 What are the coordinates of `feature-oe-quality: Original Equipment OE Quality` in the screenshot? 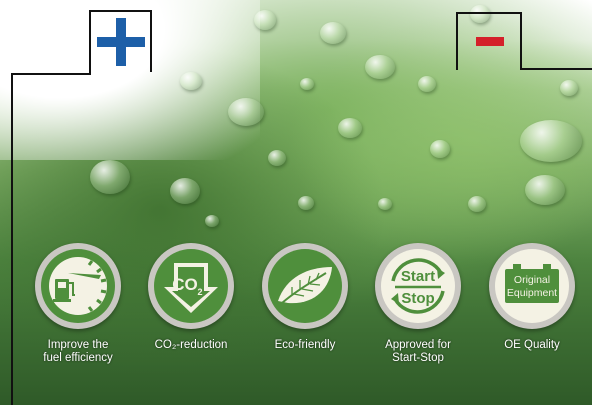 It's located at (532, 297).